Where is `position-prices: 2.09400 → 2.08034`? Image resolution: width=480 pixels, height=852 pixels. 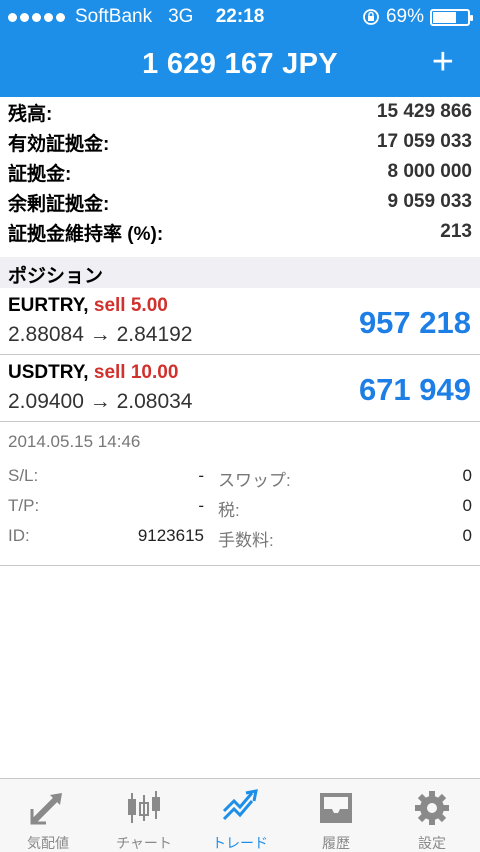
position-prices: 2.09400 → 2.08034 is located at coordinates (100, 401).